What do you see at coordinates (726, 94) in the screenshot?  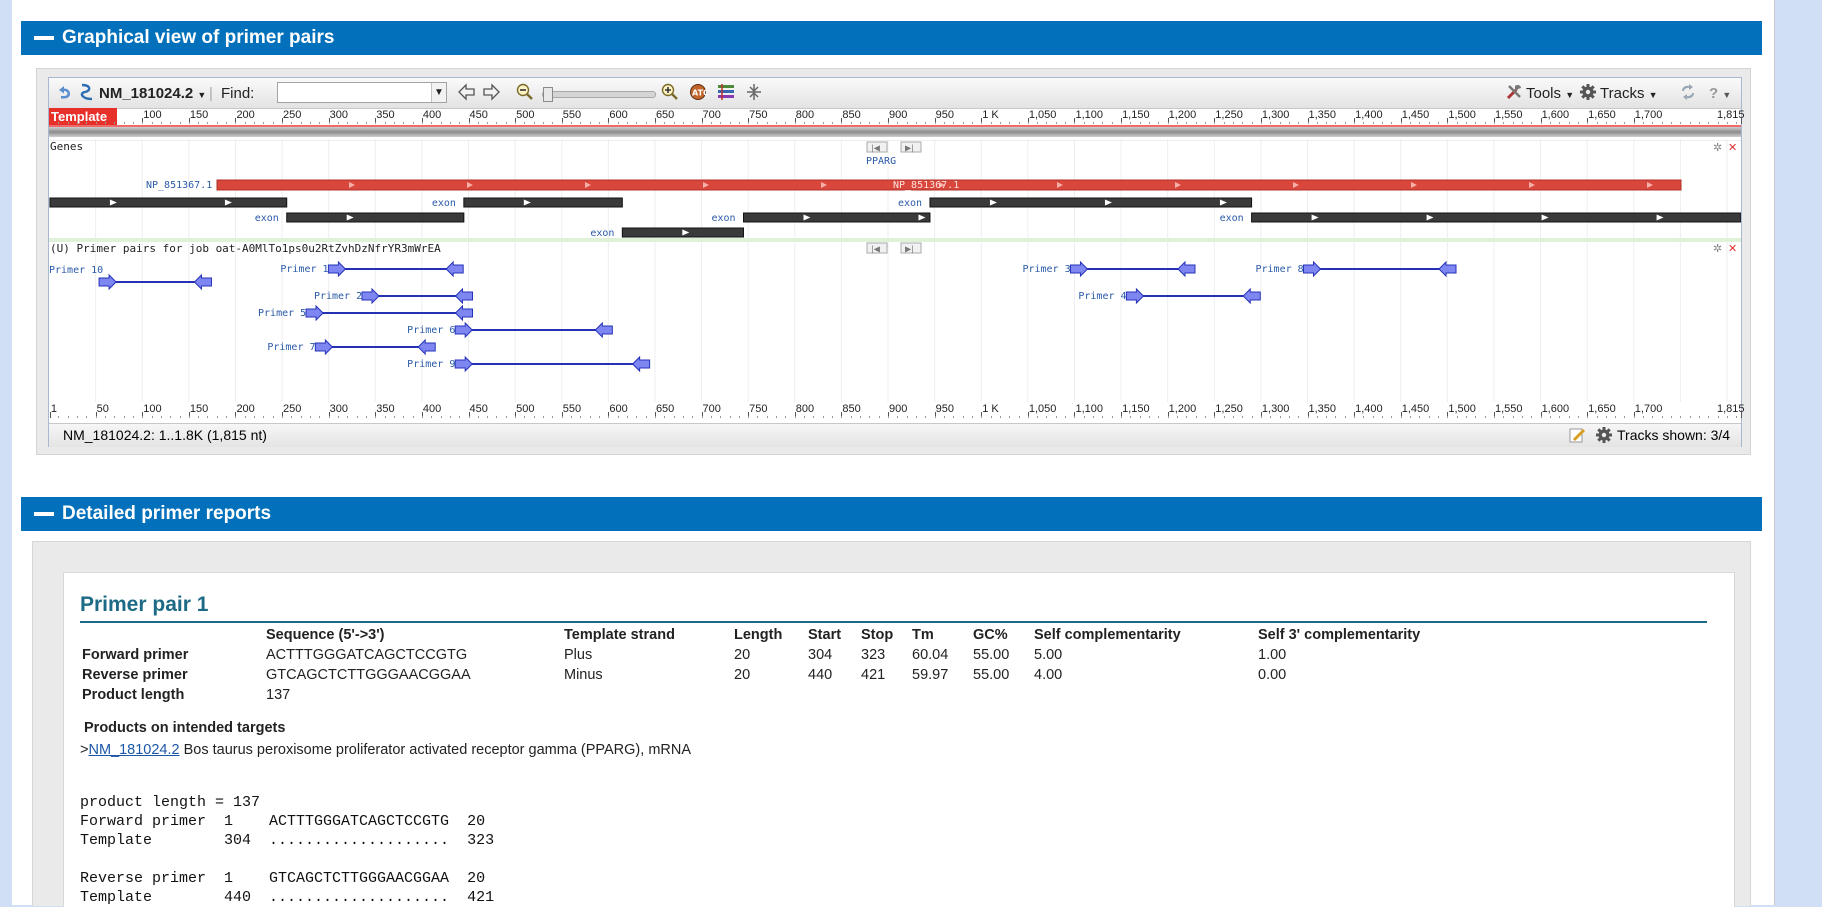 I see `markers-icon` at bounding box center [726, 94].